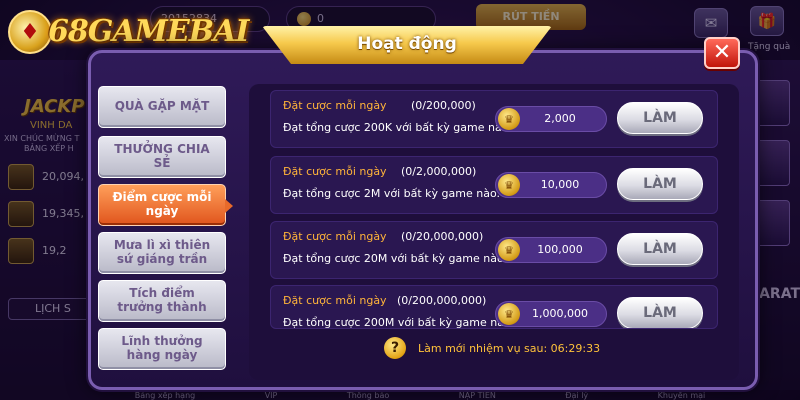 Image resolution: width=800 pixels, height=400 pixels. I want to click on dice-icon: ♦, so click(30, 32).